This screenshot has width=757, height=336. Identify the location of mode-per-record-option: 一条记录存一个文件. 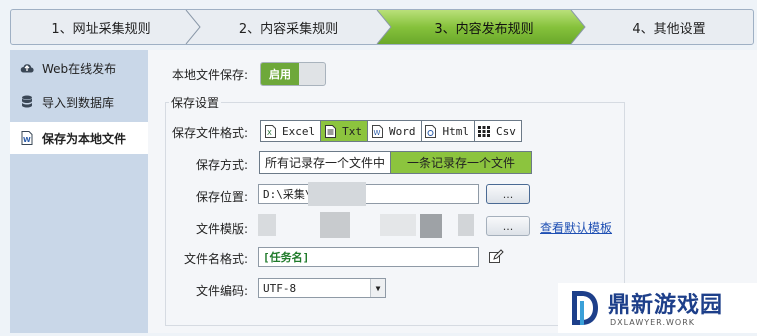
(461, 162).